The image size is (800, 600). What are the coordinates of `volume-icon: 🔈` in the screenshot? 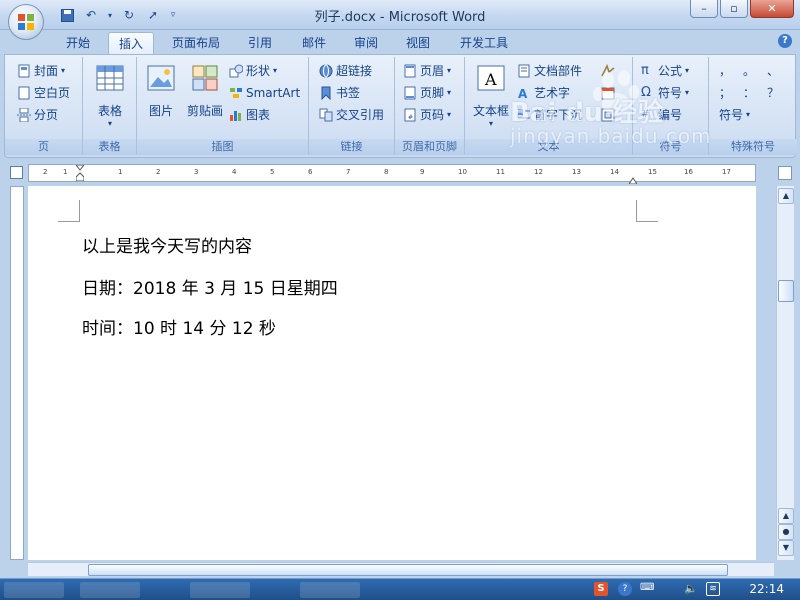 It's located at (691, 588).